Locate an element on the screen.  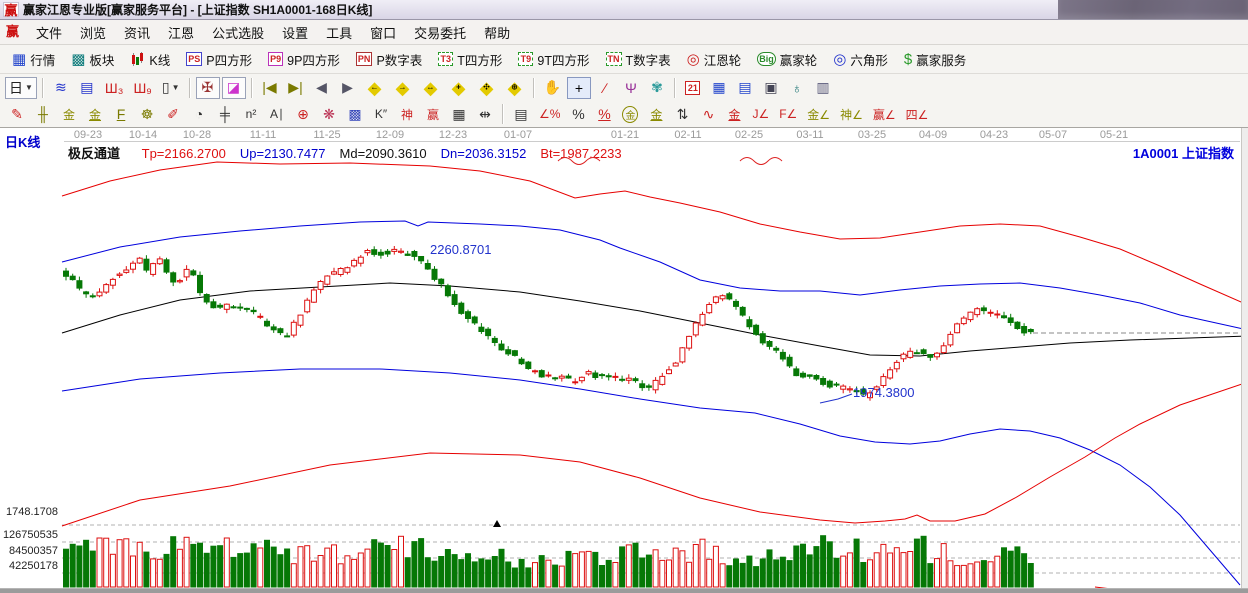
p-square-icon: PS is located at coordinates (194, 59).